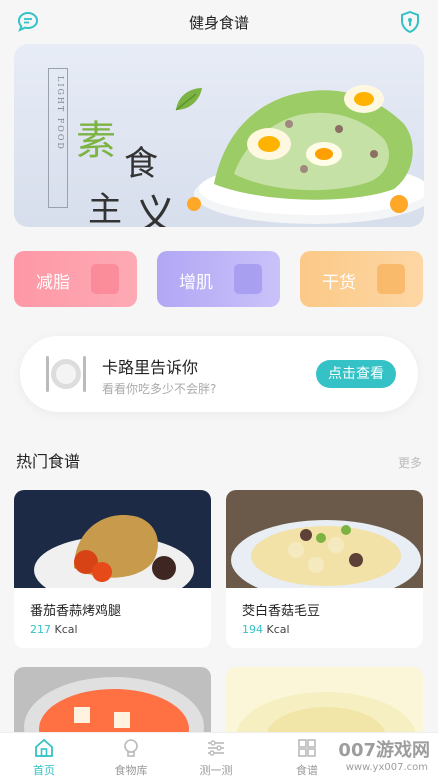 The width and height of the screenshot is (438, 780). What do you see at coordinates (356, 374) in the screenshot?
I see `view-button: 点击查看` at bounding box center [356, 374].